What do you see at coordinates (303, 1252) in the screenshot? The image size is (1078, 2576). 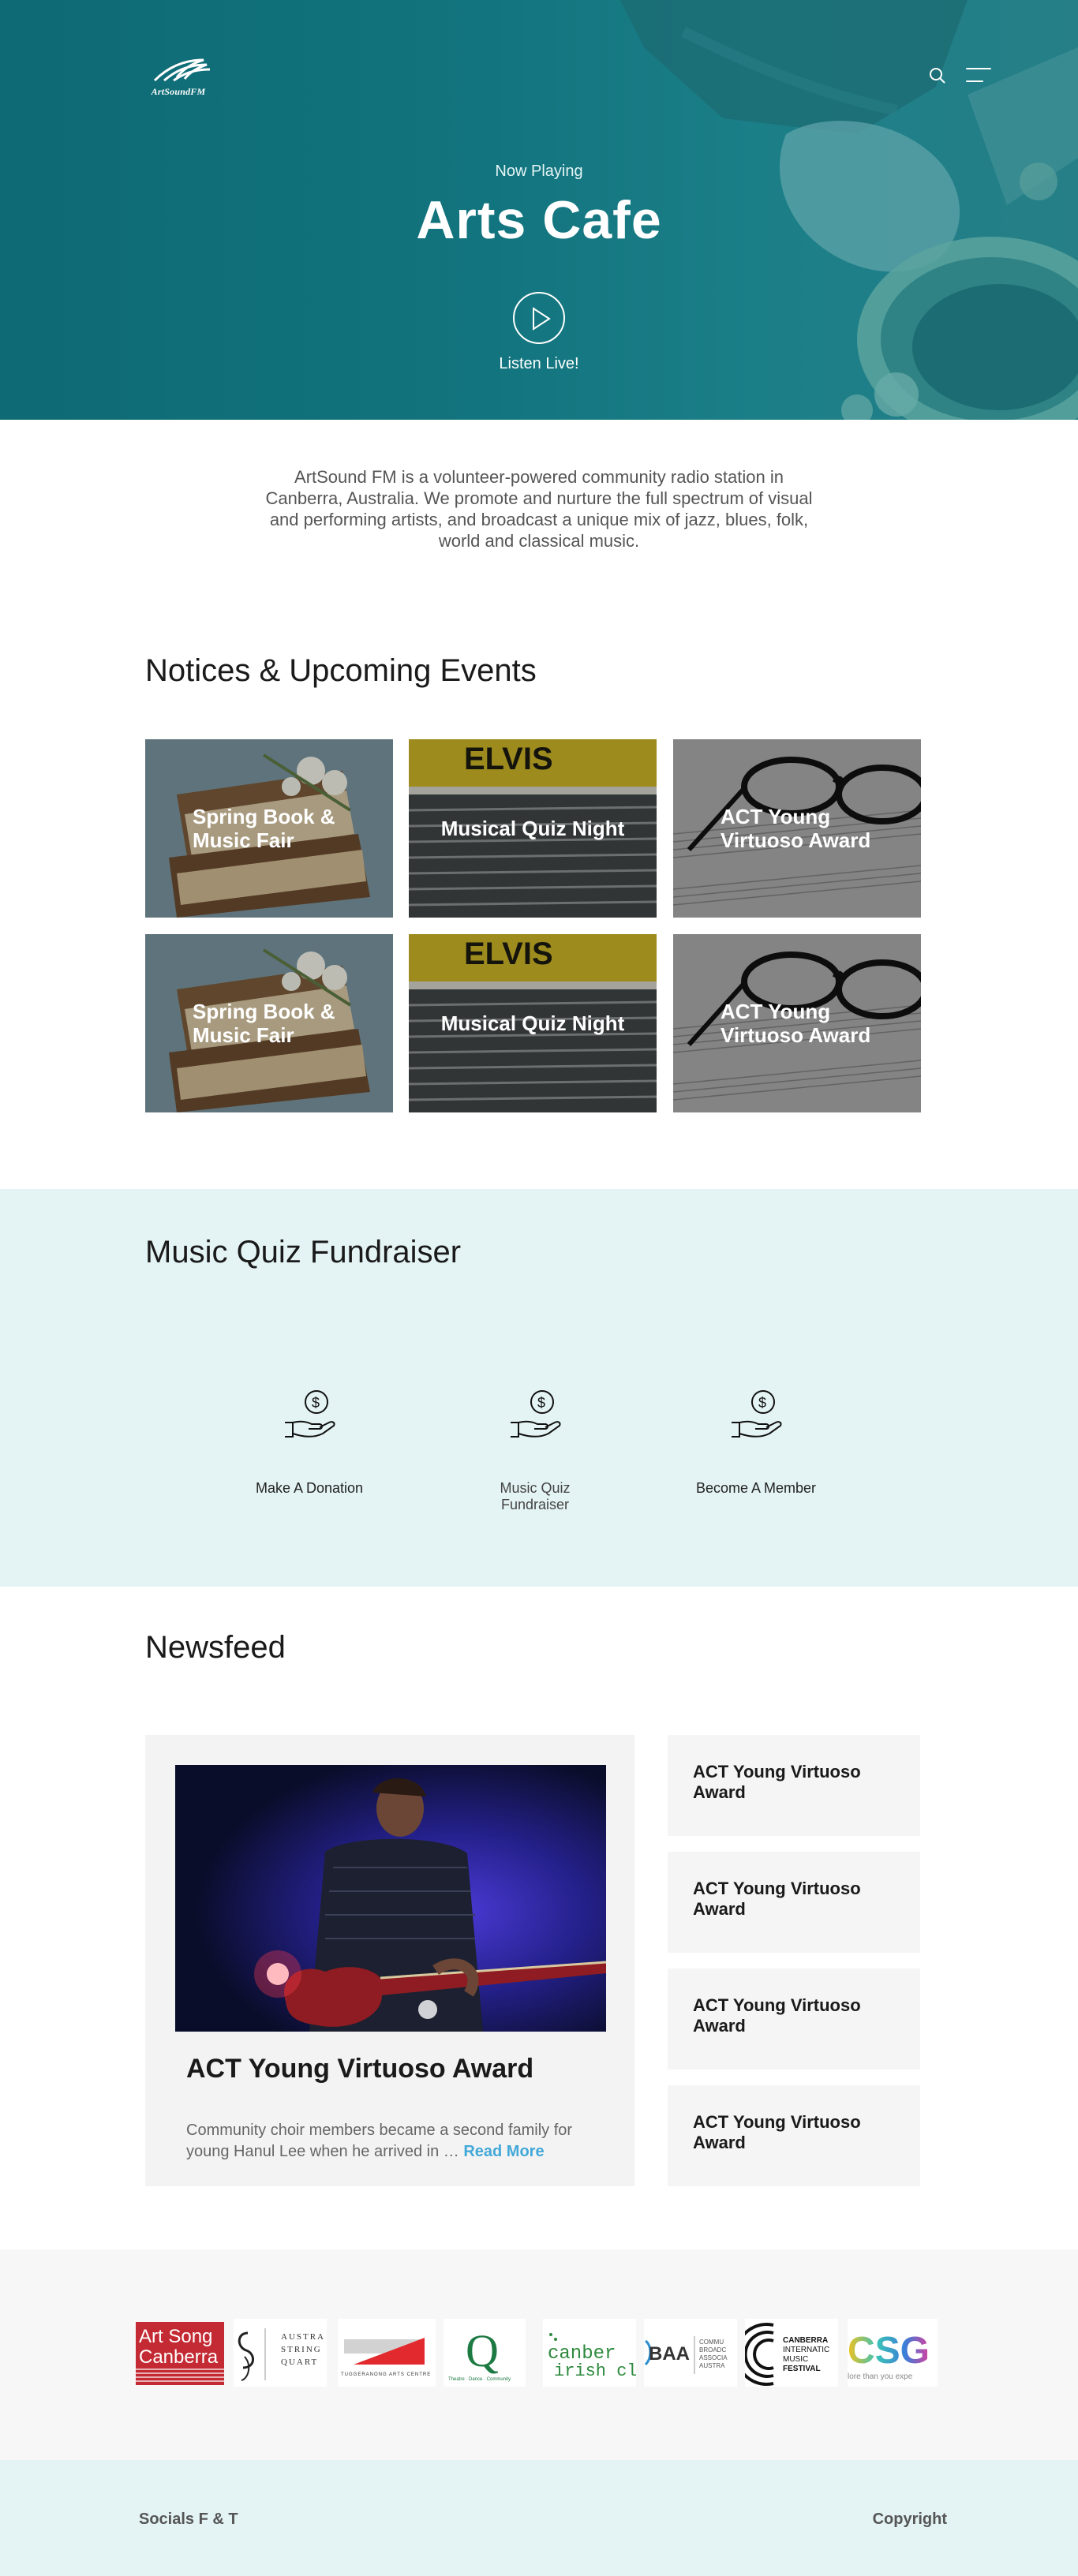 I see `fundraiser-section-title: Music Quiz Fundraiser` at bounding box center [303, 1252].